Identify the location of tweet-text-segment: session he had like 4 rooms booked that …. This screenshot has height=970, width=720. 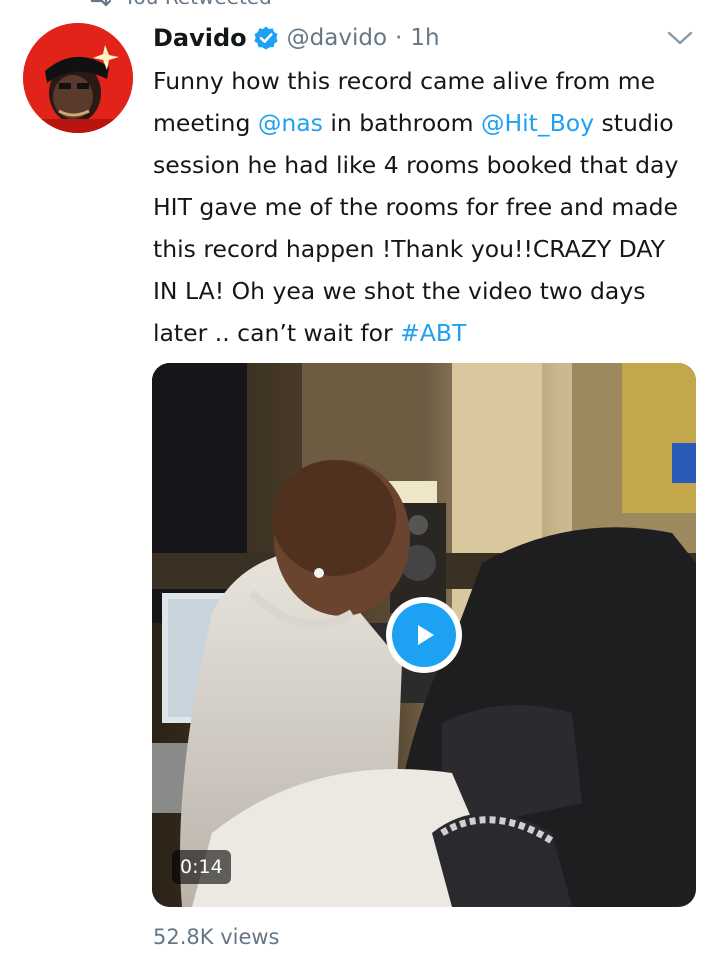
(416, 165).